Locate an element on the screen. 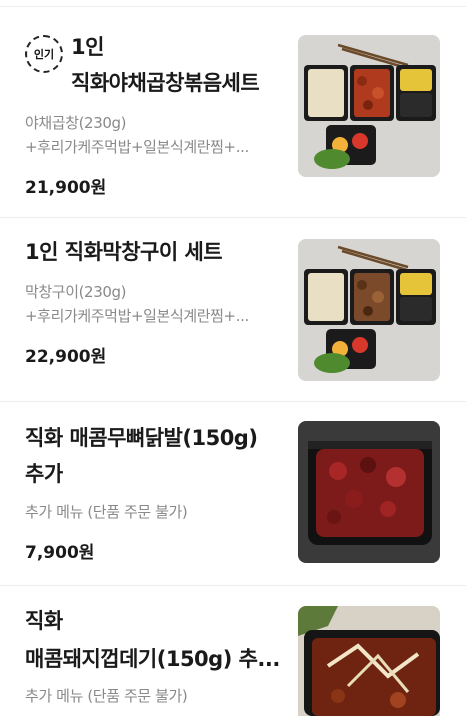  menu-item-price: 21,900원 is located at coordinates (66, 188).